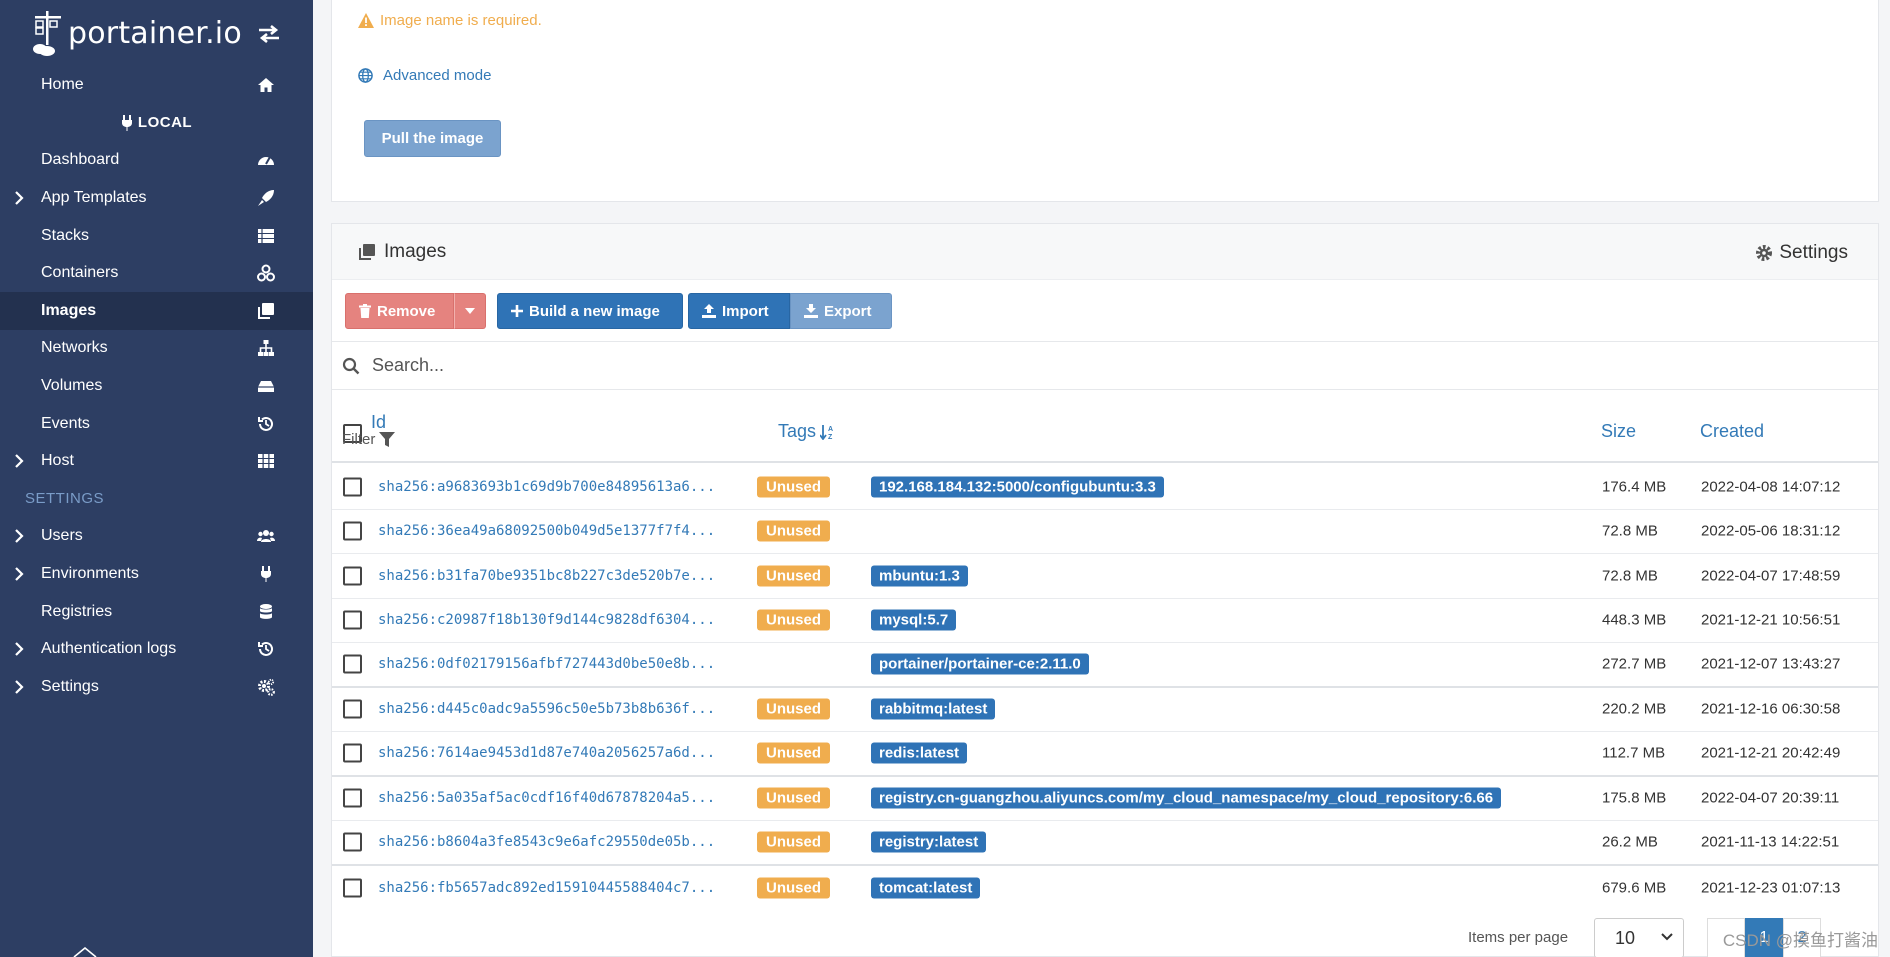 This screenshot has width=1890, height=957. Describe the element at coordinates (926, 888) in the screenshot. I see `image-tag-badge: tomcat:latest` at that location.